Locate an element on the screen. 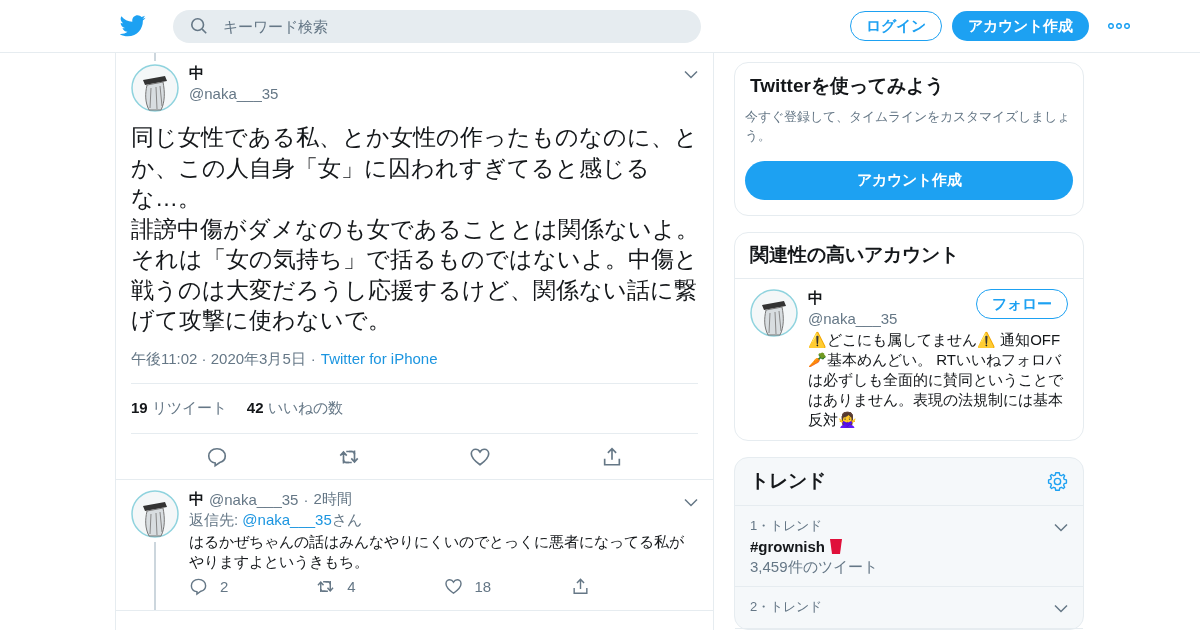 Image resolution: width=1200 pixels, height=630 pixels. search-icon is located at coordinates (199, 25).